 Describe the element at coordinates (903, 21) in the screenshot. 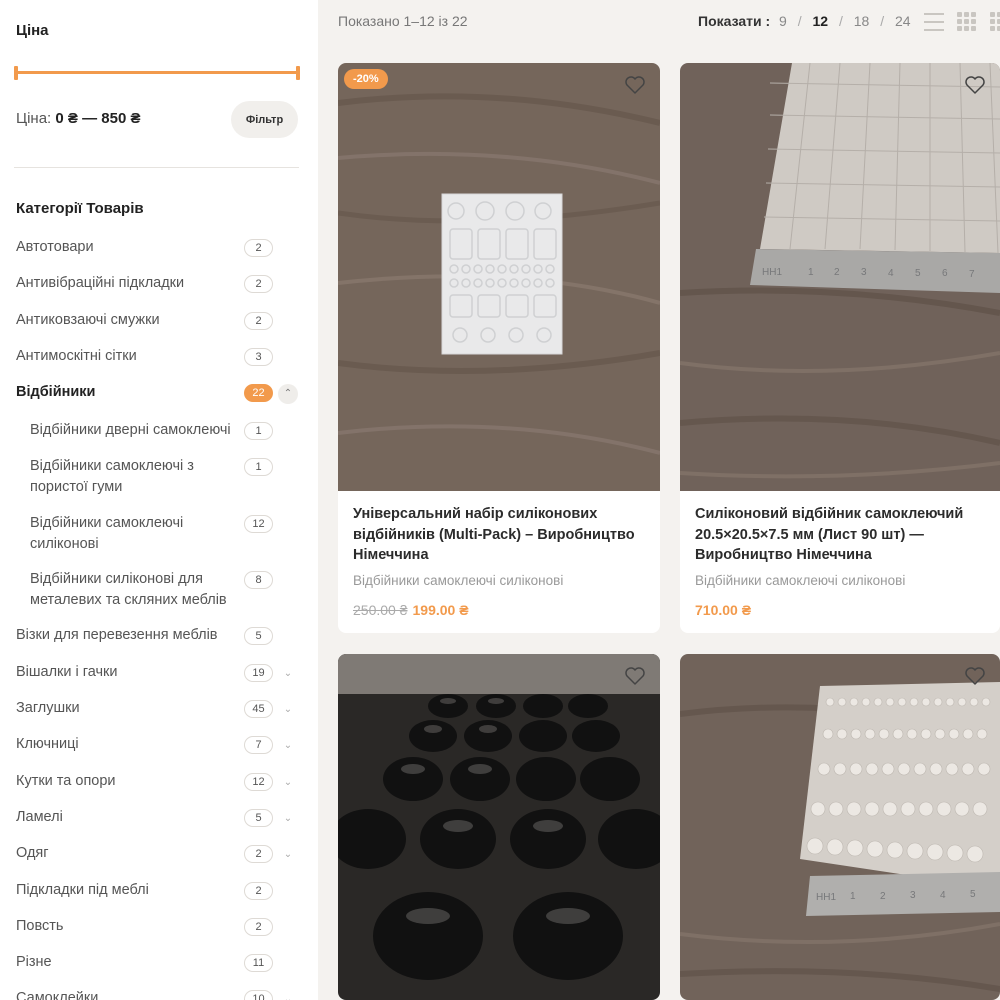

I see `per-page-option-24: 24` at that location.